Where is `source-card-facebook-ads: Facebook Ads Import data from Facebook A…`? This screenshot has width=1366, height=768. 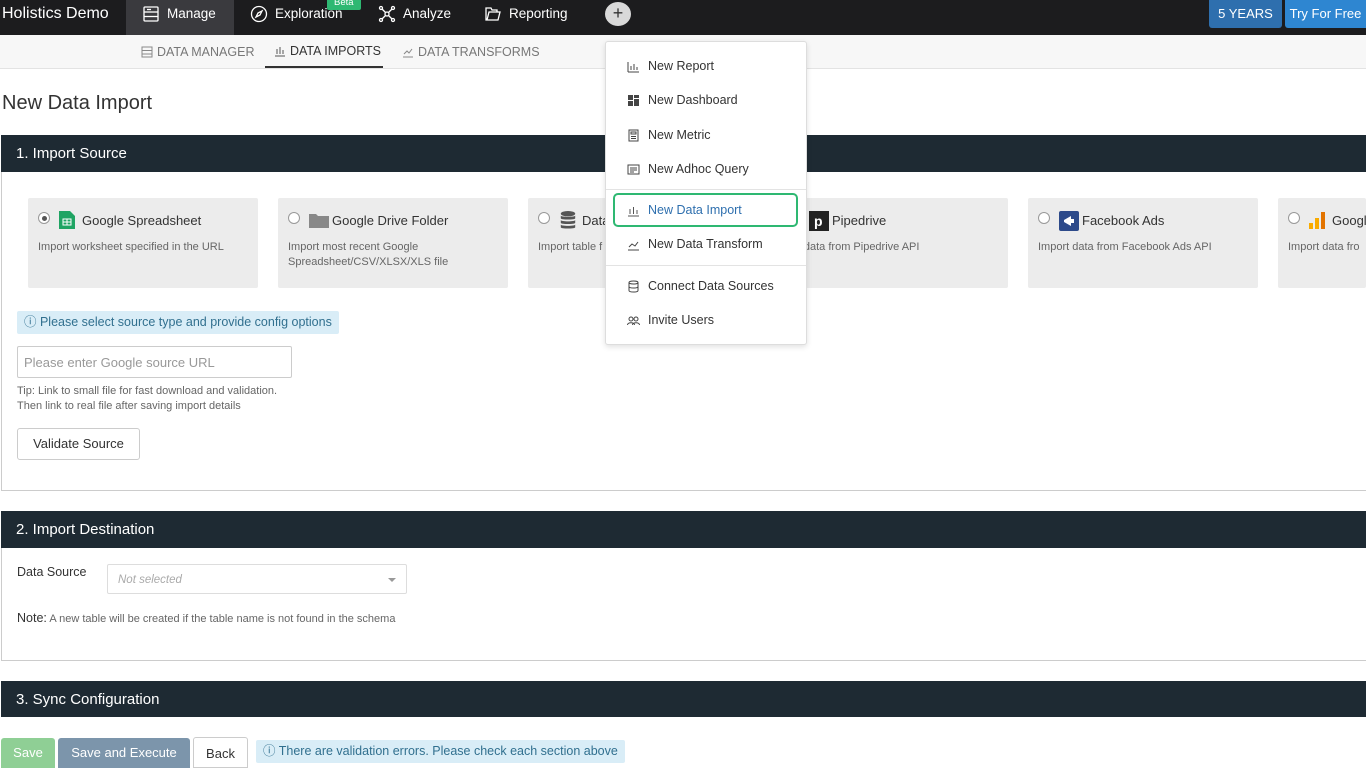
source-card-facebook-ads: Facebook Ads Import data from Facebook A… is located at coordinates (1143, 243).